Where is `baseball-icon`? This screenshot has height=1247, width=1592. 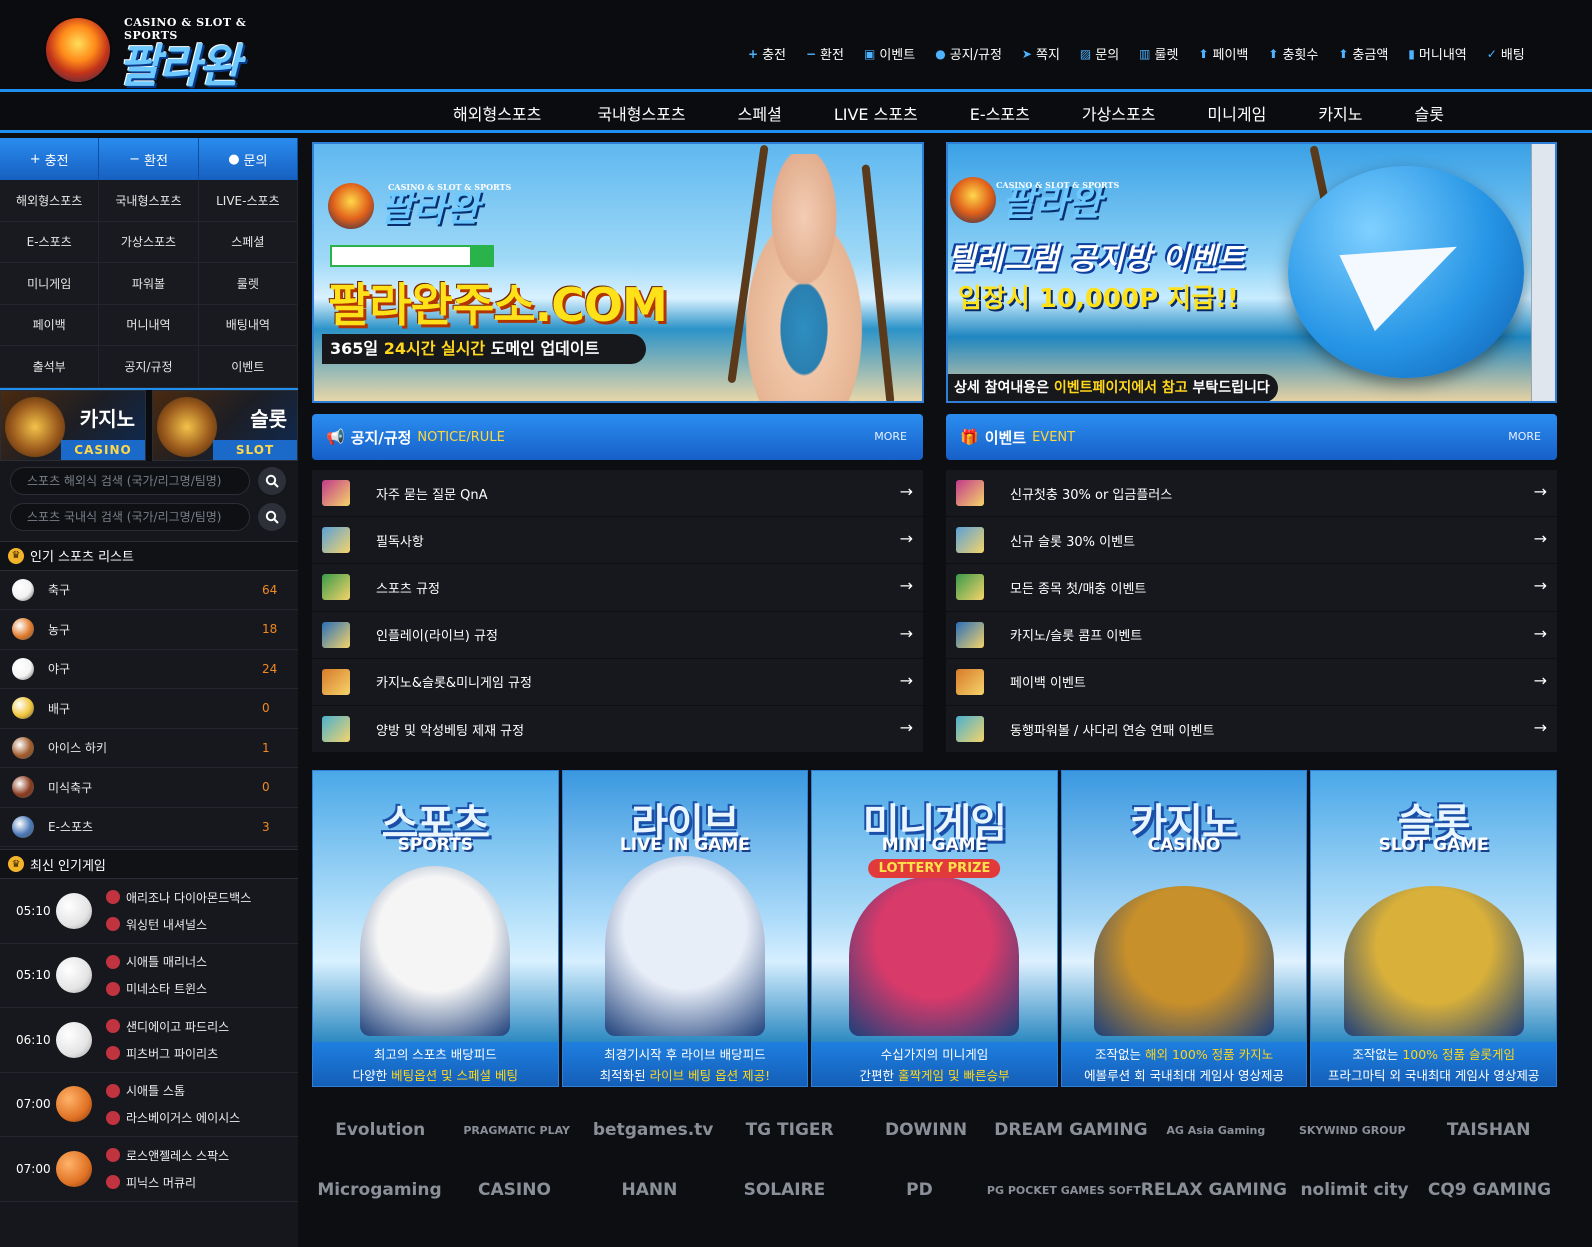 baseball-icon is located at coordinates (74, 975).